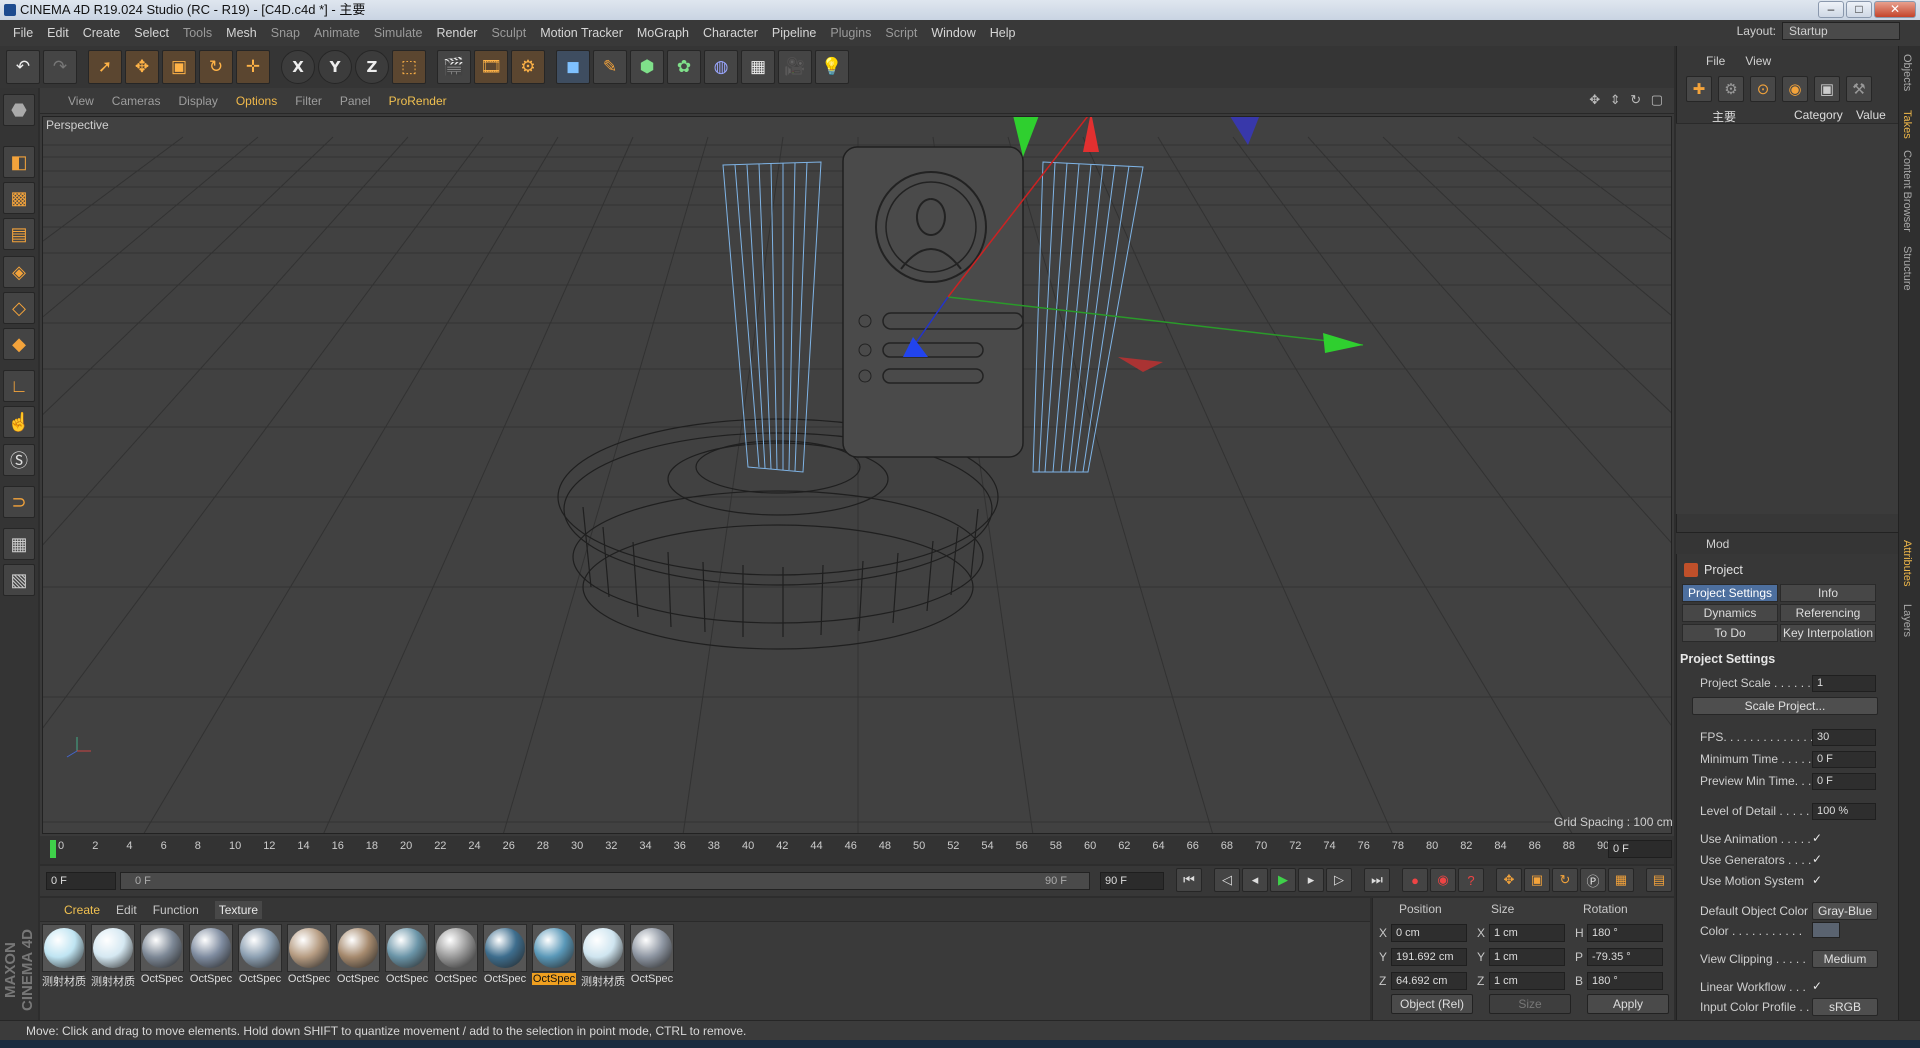 This screenshot has height=1048, width=1920. What do you see at coordinates (1763, 89) in the screenshot?
I see `octane-live-icon: ⊙` at bounding box center [1763, 89].